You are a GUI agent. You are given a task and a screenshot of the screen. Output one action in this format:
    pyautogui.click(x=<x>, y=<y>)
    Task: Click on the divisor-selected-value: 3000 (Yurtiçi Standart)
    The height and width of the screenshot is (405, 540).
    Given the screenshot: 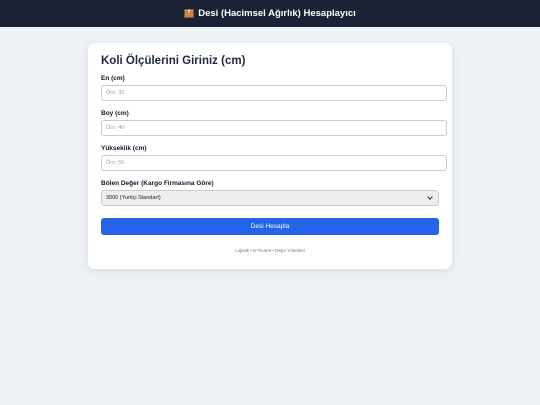 What is the action you would take?
    pyautogui.click(x=133, y=198)
    